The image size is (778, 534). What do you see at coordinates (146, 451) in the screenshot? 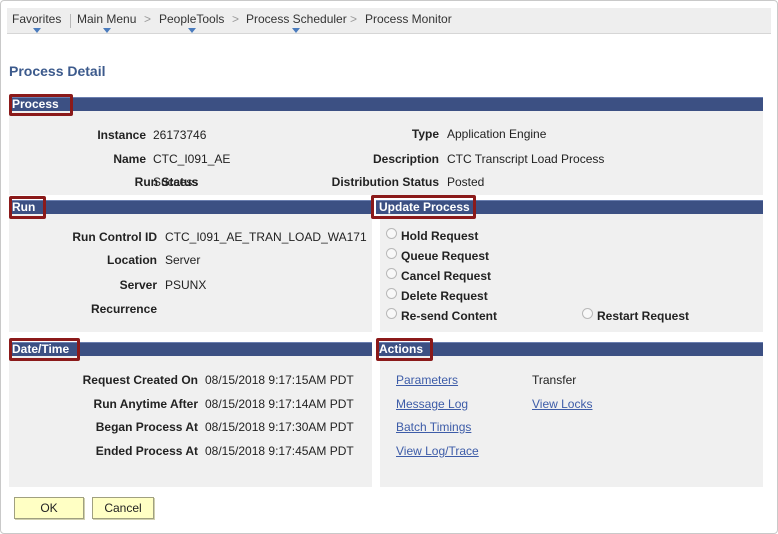
I see `ended-process-at-label: Ended Process At` at bounding box center [146, 451].